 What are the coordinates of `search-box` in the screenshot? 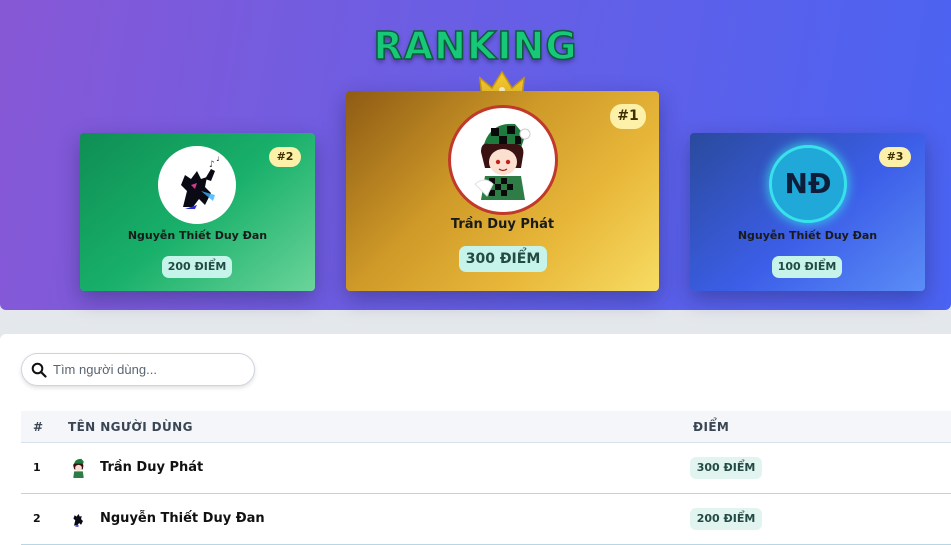 It's located at (138, 369).